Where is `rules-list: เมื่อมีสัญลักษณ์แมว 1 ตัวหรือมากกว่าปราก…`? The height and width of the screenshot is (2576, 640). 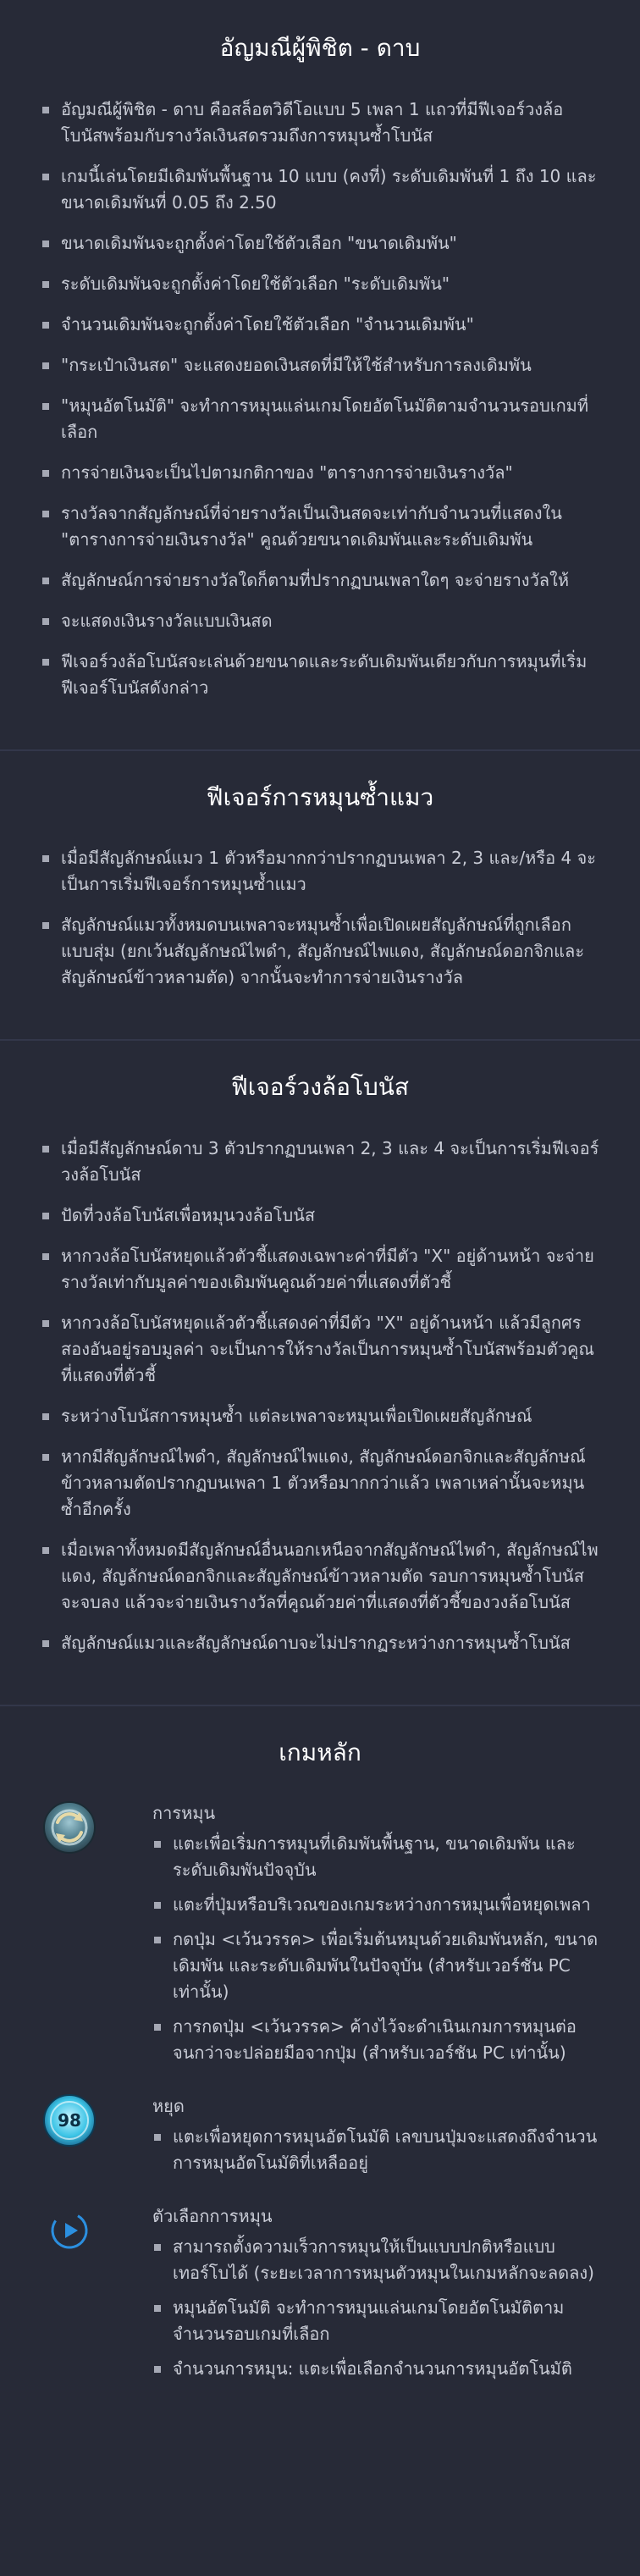 rules-list: เมื่อมีสัญลักษณ์แมว 1 ตัวหรือมากกว่าปราก… is located at coordinates (320, 918).